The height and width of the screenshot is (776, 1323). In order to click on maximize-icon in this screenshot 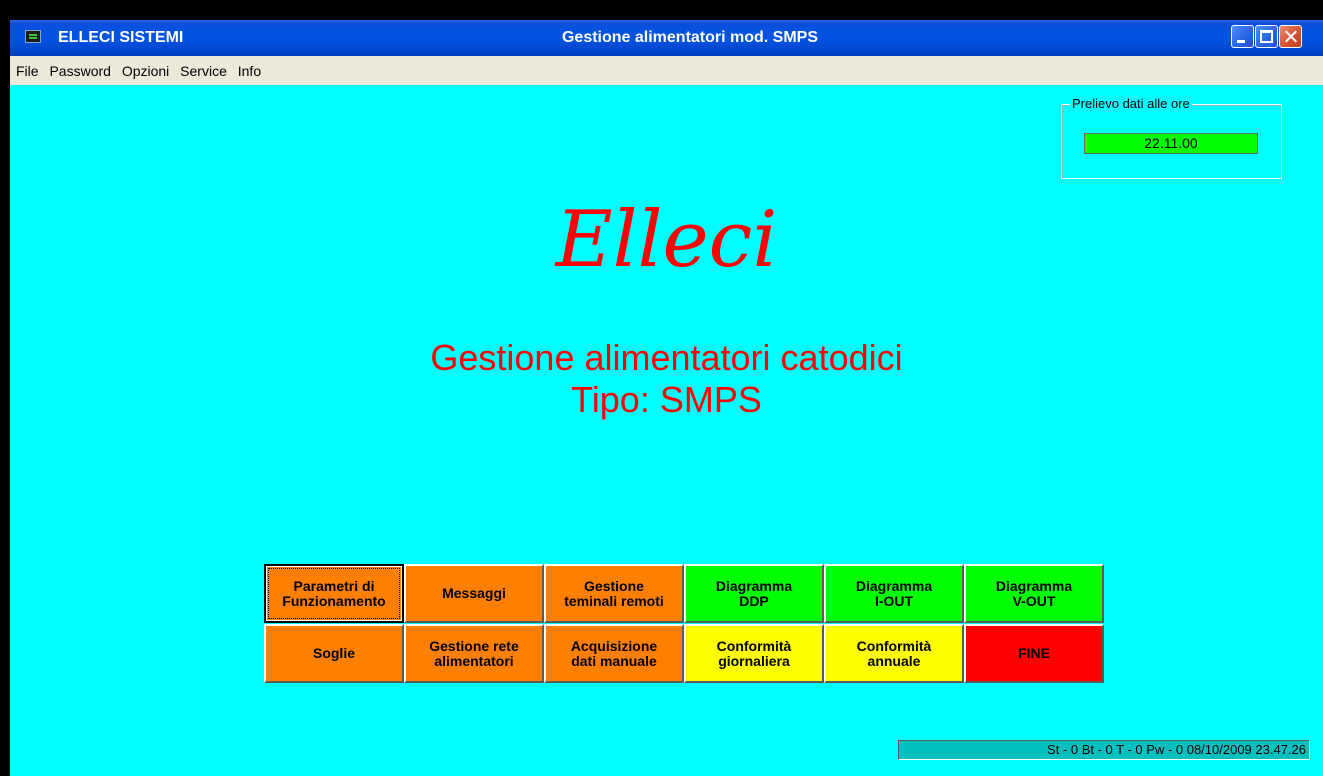, I will do `click(1266, 36)`.